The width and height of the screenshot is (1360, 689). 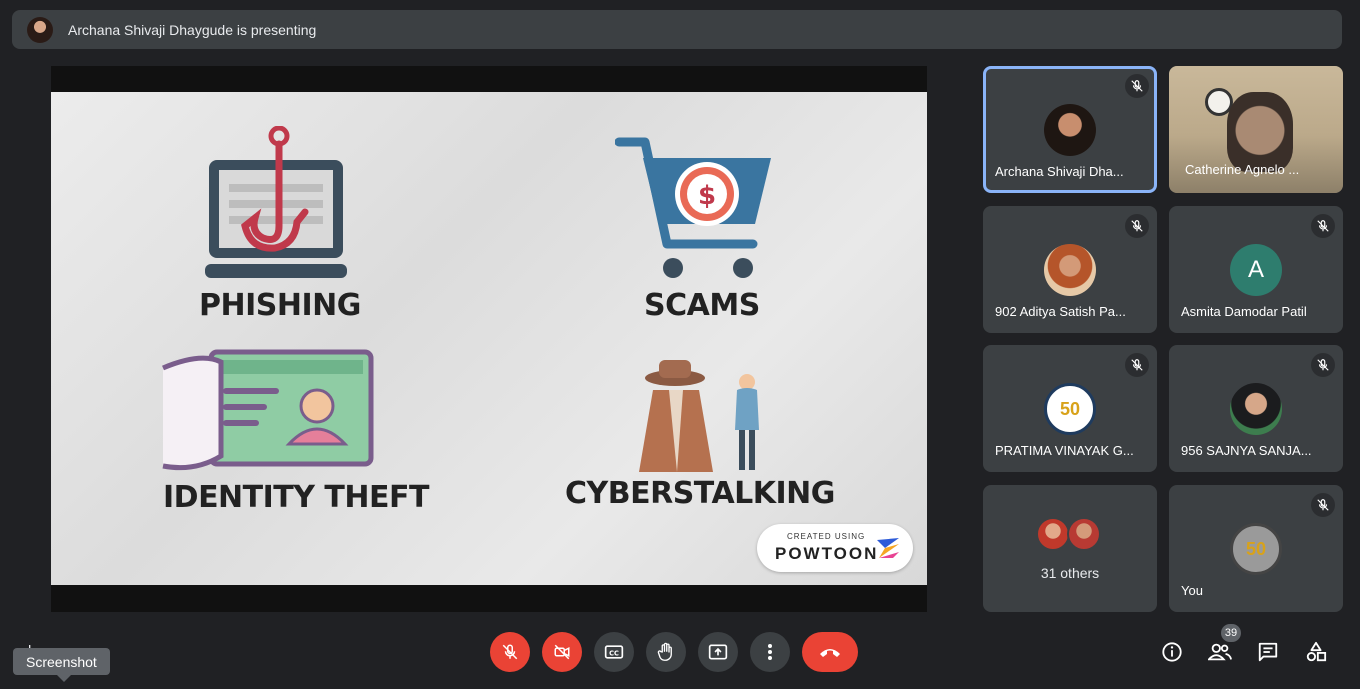 I want to click on presenting-banner: Archana Shivaji Dhaygude is presenting, so click(x=677, y=29).